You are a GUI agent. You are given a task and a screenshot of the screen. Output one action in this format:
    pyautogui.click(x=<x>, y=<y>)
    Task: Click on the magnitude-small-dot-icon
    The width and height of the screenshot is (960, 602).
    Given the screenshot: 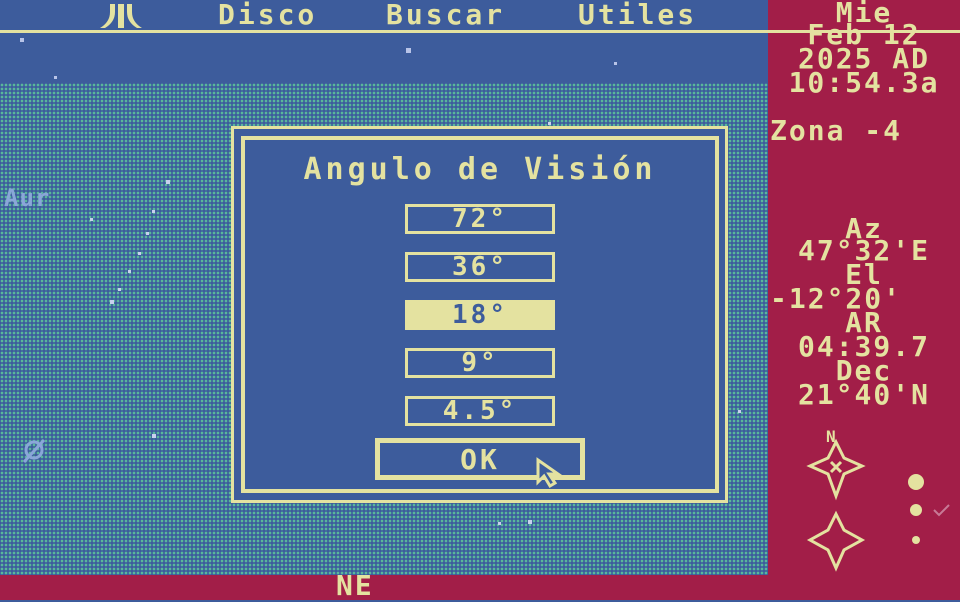 What is the action you would take?
    pyautogui.click(x=916, y=540)
    